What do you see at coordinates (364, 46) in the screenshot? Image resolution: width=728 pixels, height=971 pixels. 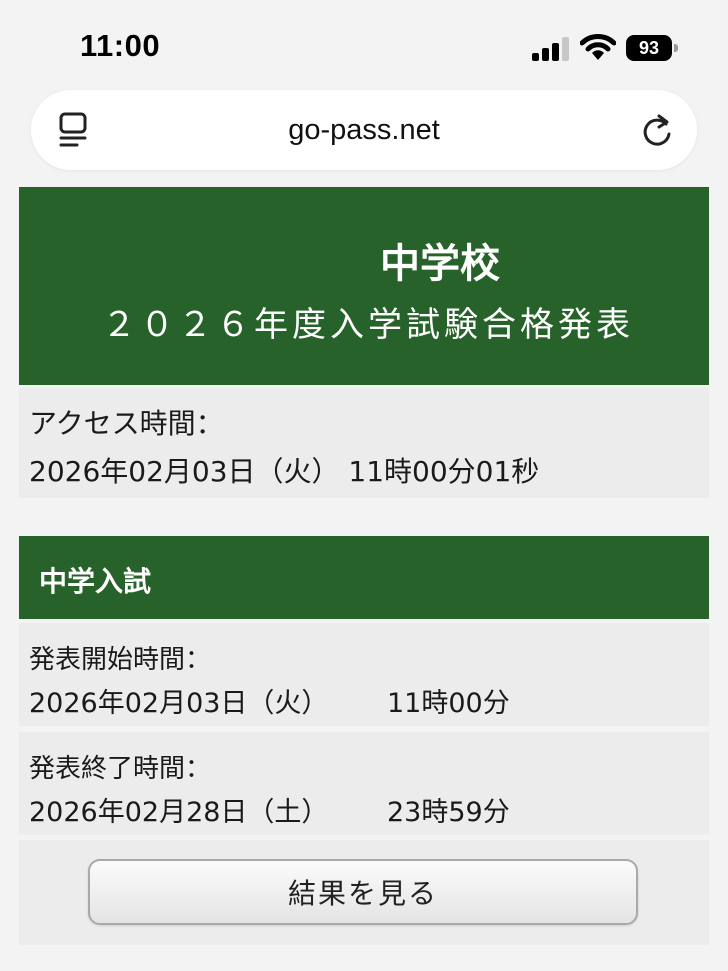 I see `status-bar: 11:00 93` at bounding box center [364, 46].